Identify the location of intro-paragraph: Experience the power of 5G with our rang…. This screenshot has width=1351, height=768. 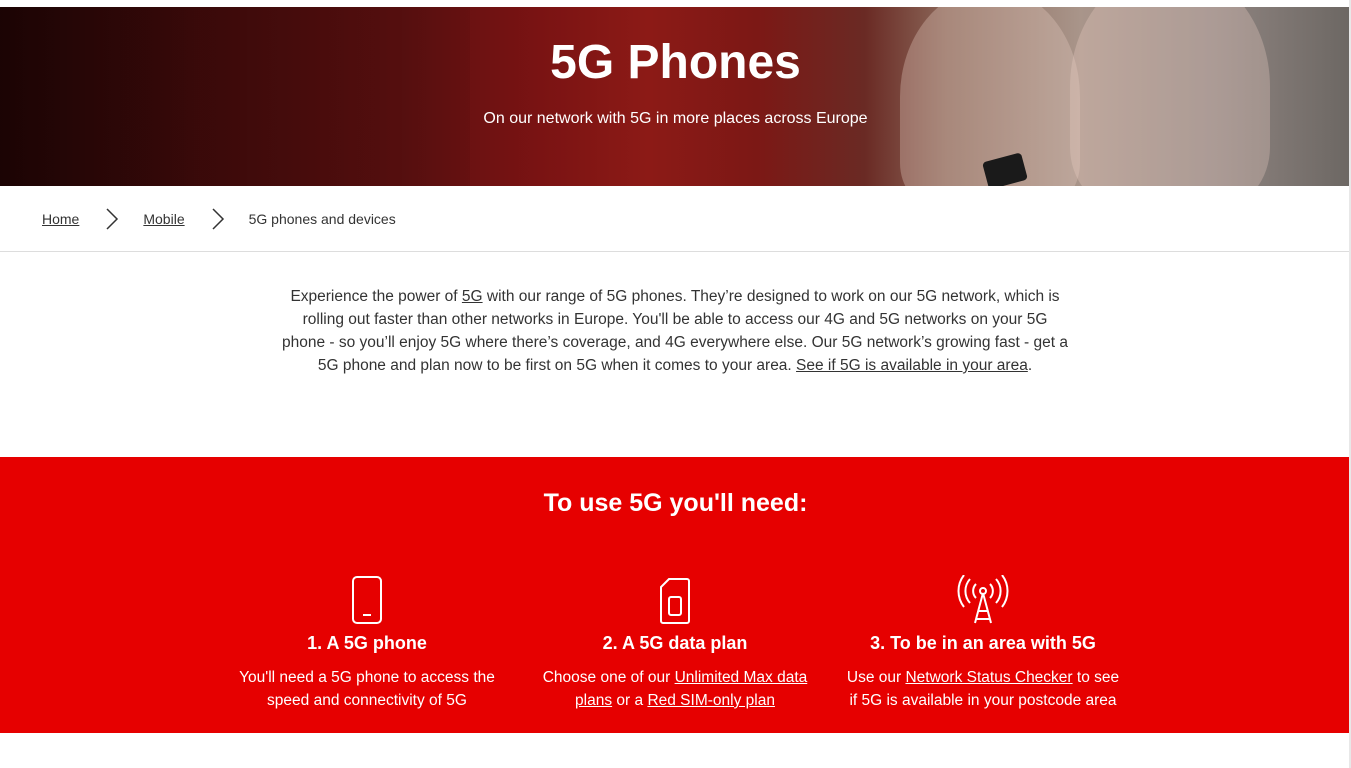
(675, 331).